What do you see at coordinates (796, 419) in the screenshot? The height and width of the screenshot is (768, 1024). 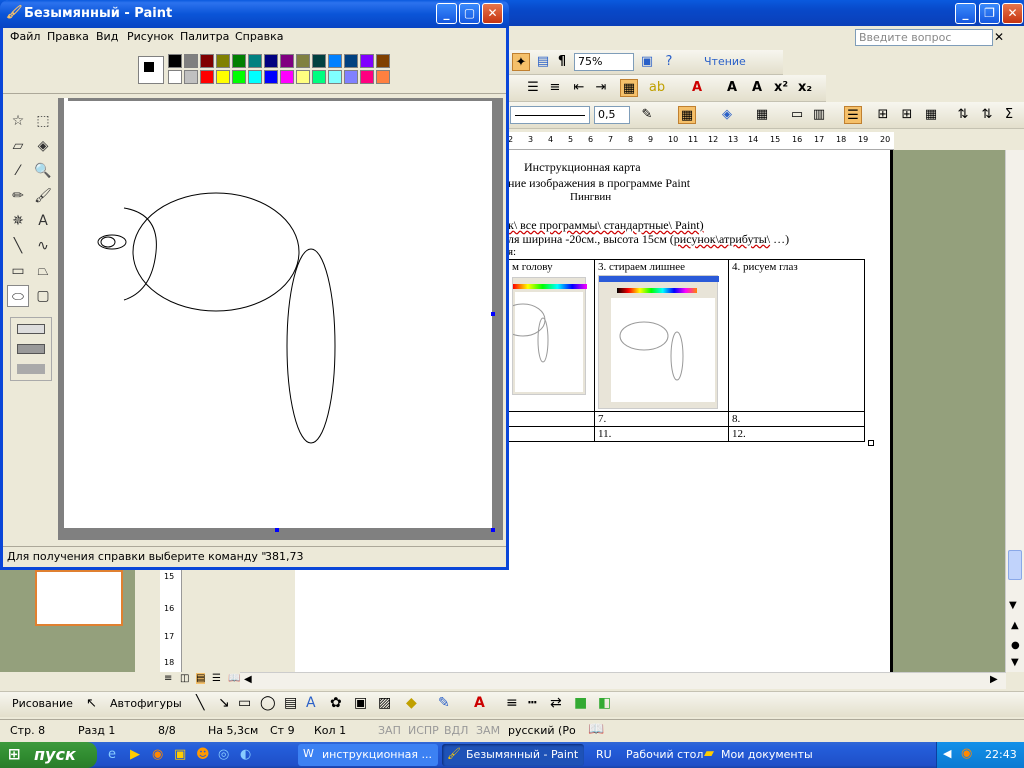 I see `table-cell: 8.` at bounding box center [796, 419].